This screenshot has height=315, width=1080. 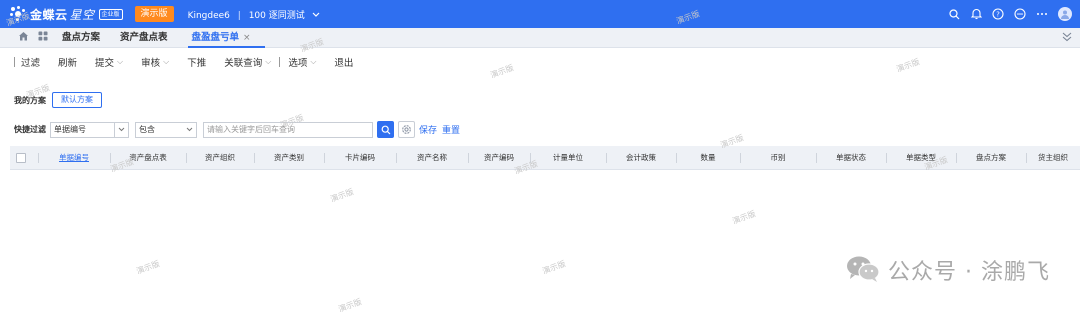 What do you see at coordinates (30, 100) in the screenshot?
I see `scheme-label: 我的方案` at bounding box center [30, 100].